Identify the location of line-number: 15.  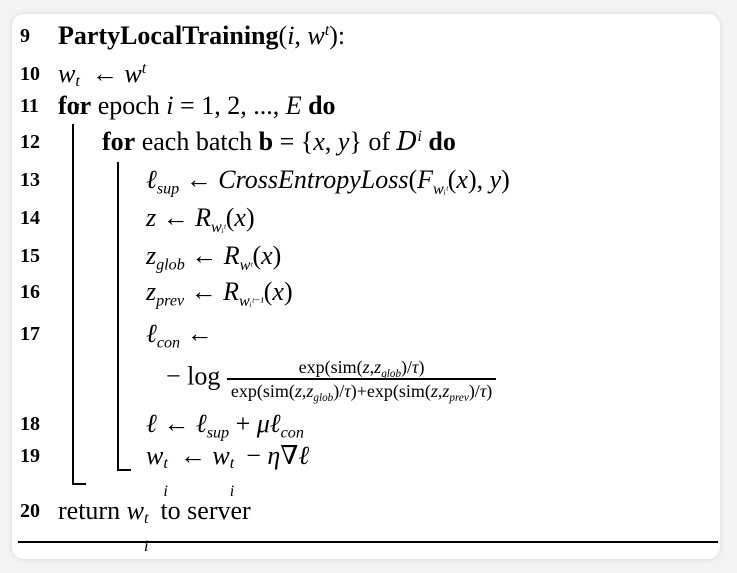
(30, 256).